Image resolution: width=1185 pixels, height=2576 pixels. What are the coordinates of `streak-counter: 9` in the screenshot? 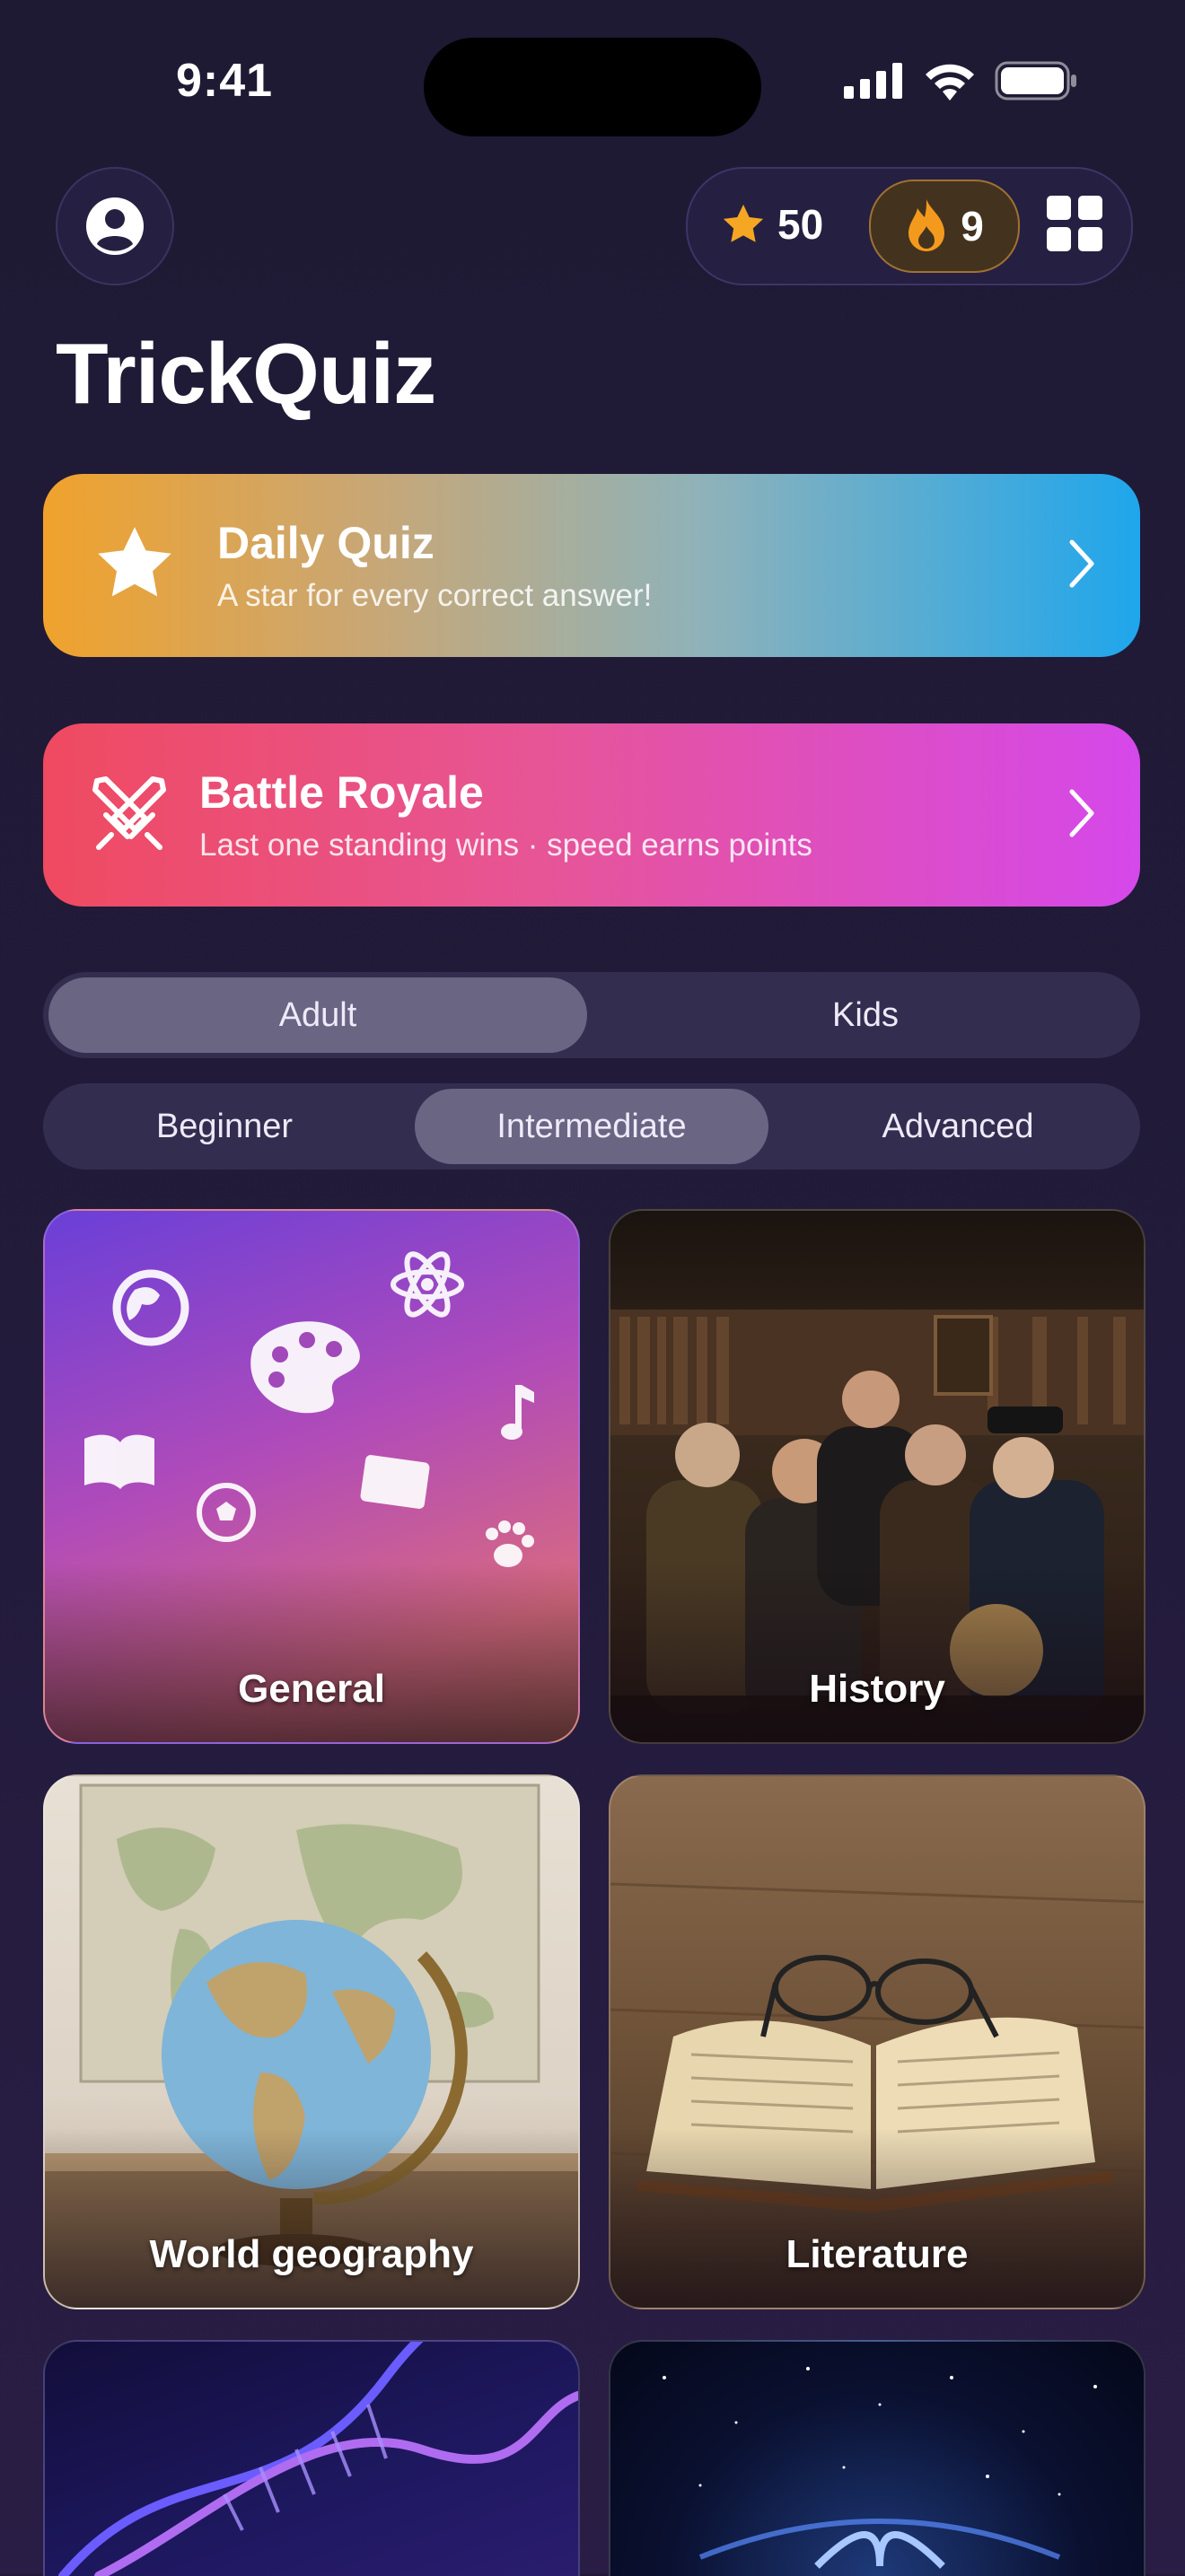 It's located at (944, 226).